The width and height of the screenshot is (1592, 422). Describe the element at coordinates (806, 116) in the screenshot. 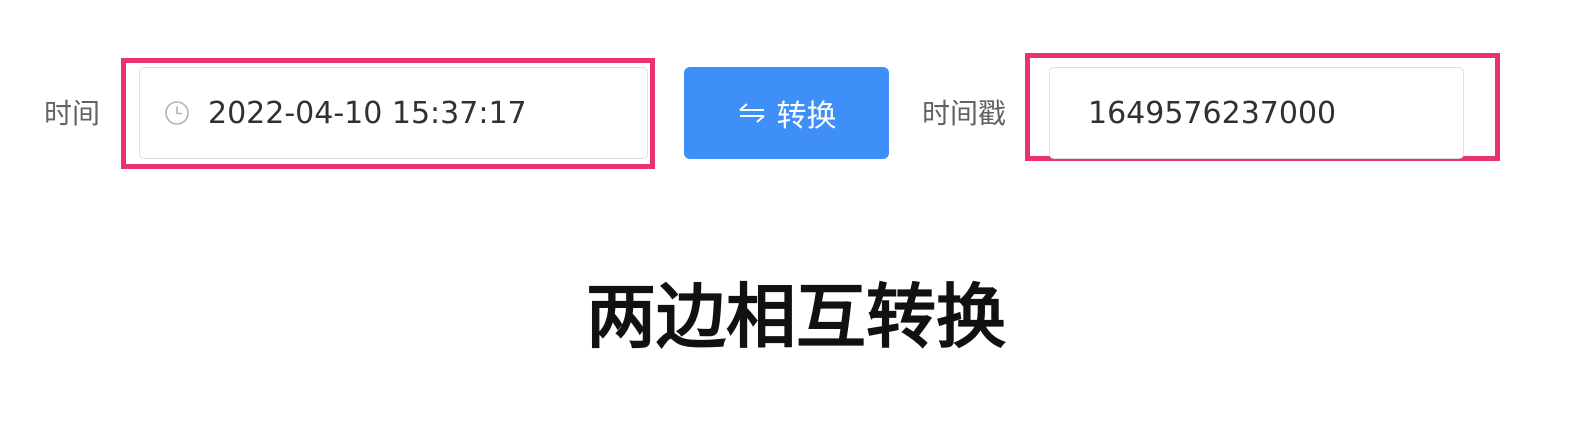

I see `convert-button-label: 转换` at that location.